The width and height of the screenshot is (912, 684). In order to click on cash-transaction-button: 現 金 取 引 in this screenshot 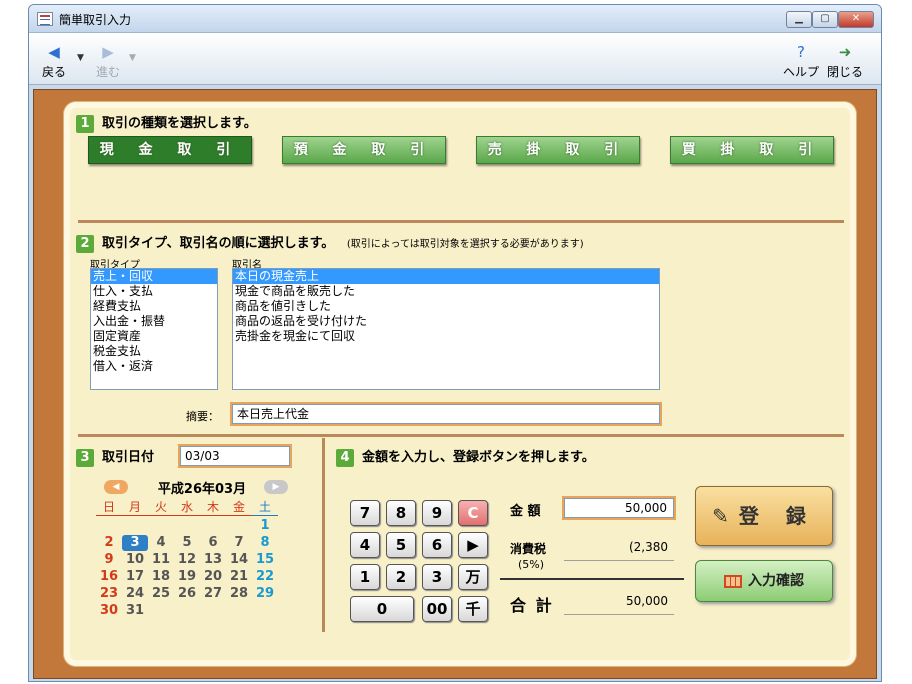, I will do `click(170, 150)`.